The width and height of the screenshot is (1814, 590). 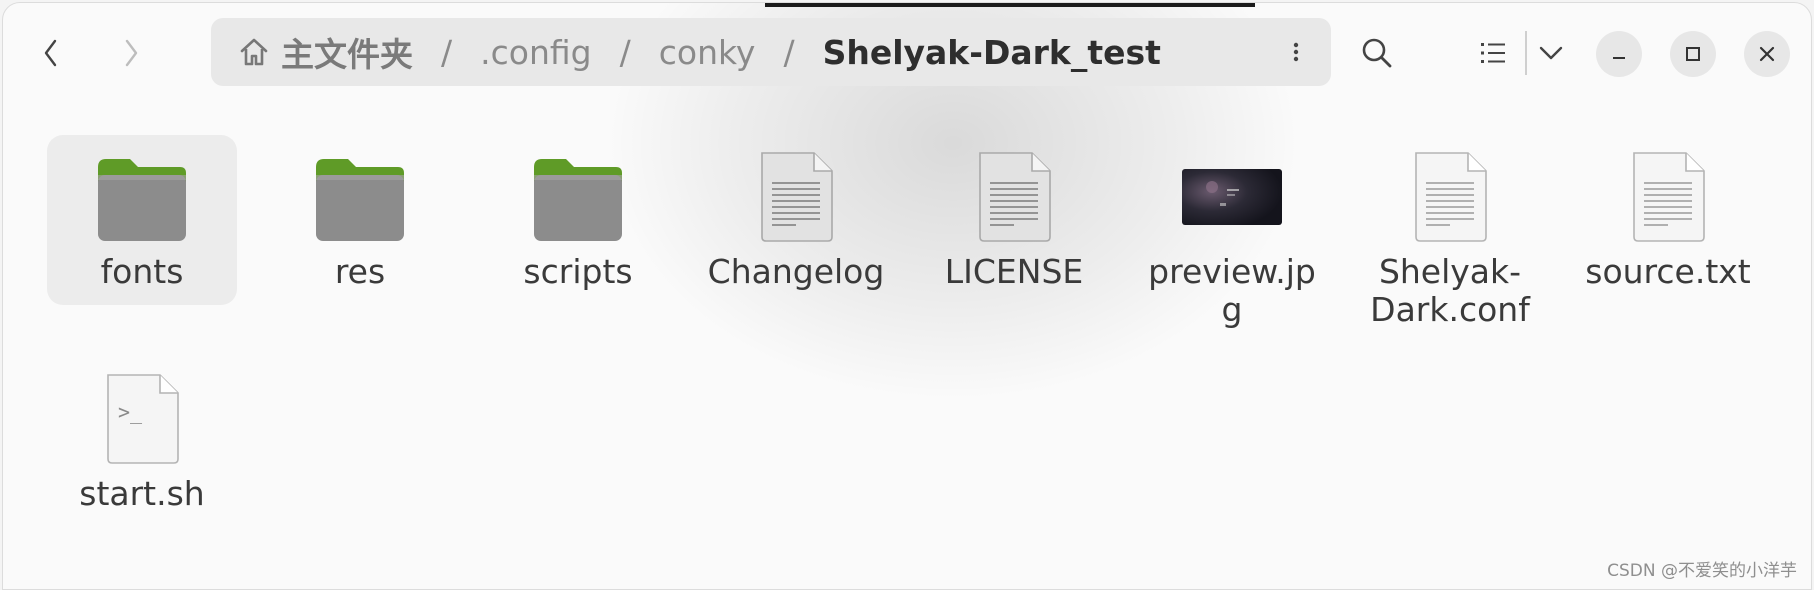 I want to click on file-item-res: res, so click(x=360, y=213).